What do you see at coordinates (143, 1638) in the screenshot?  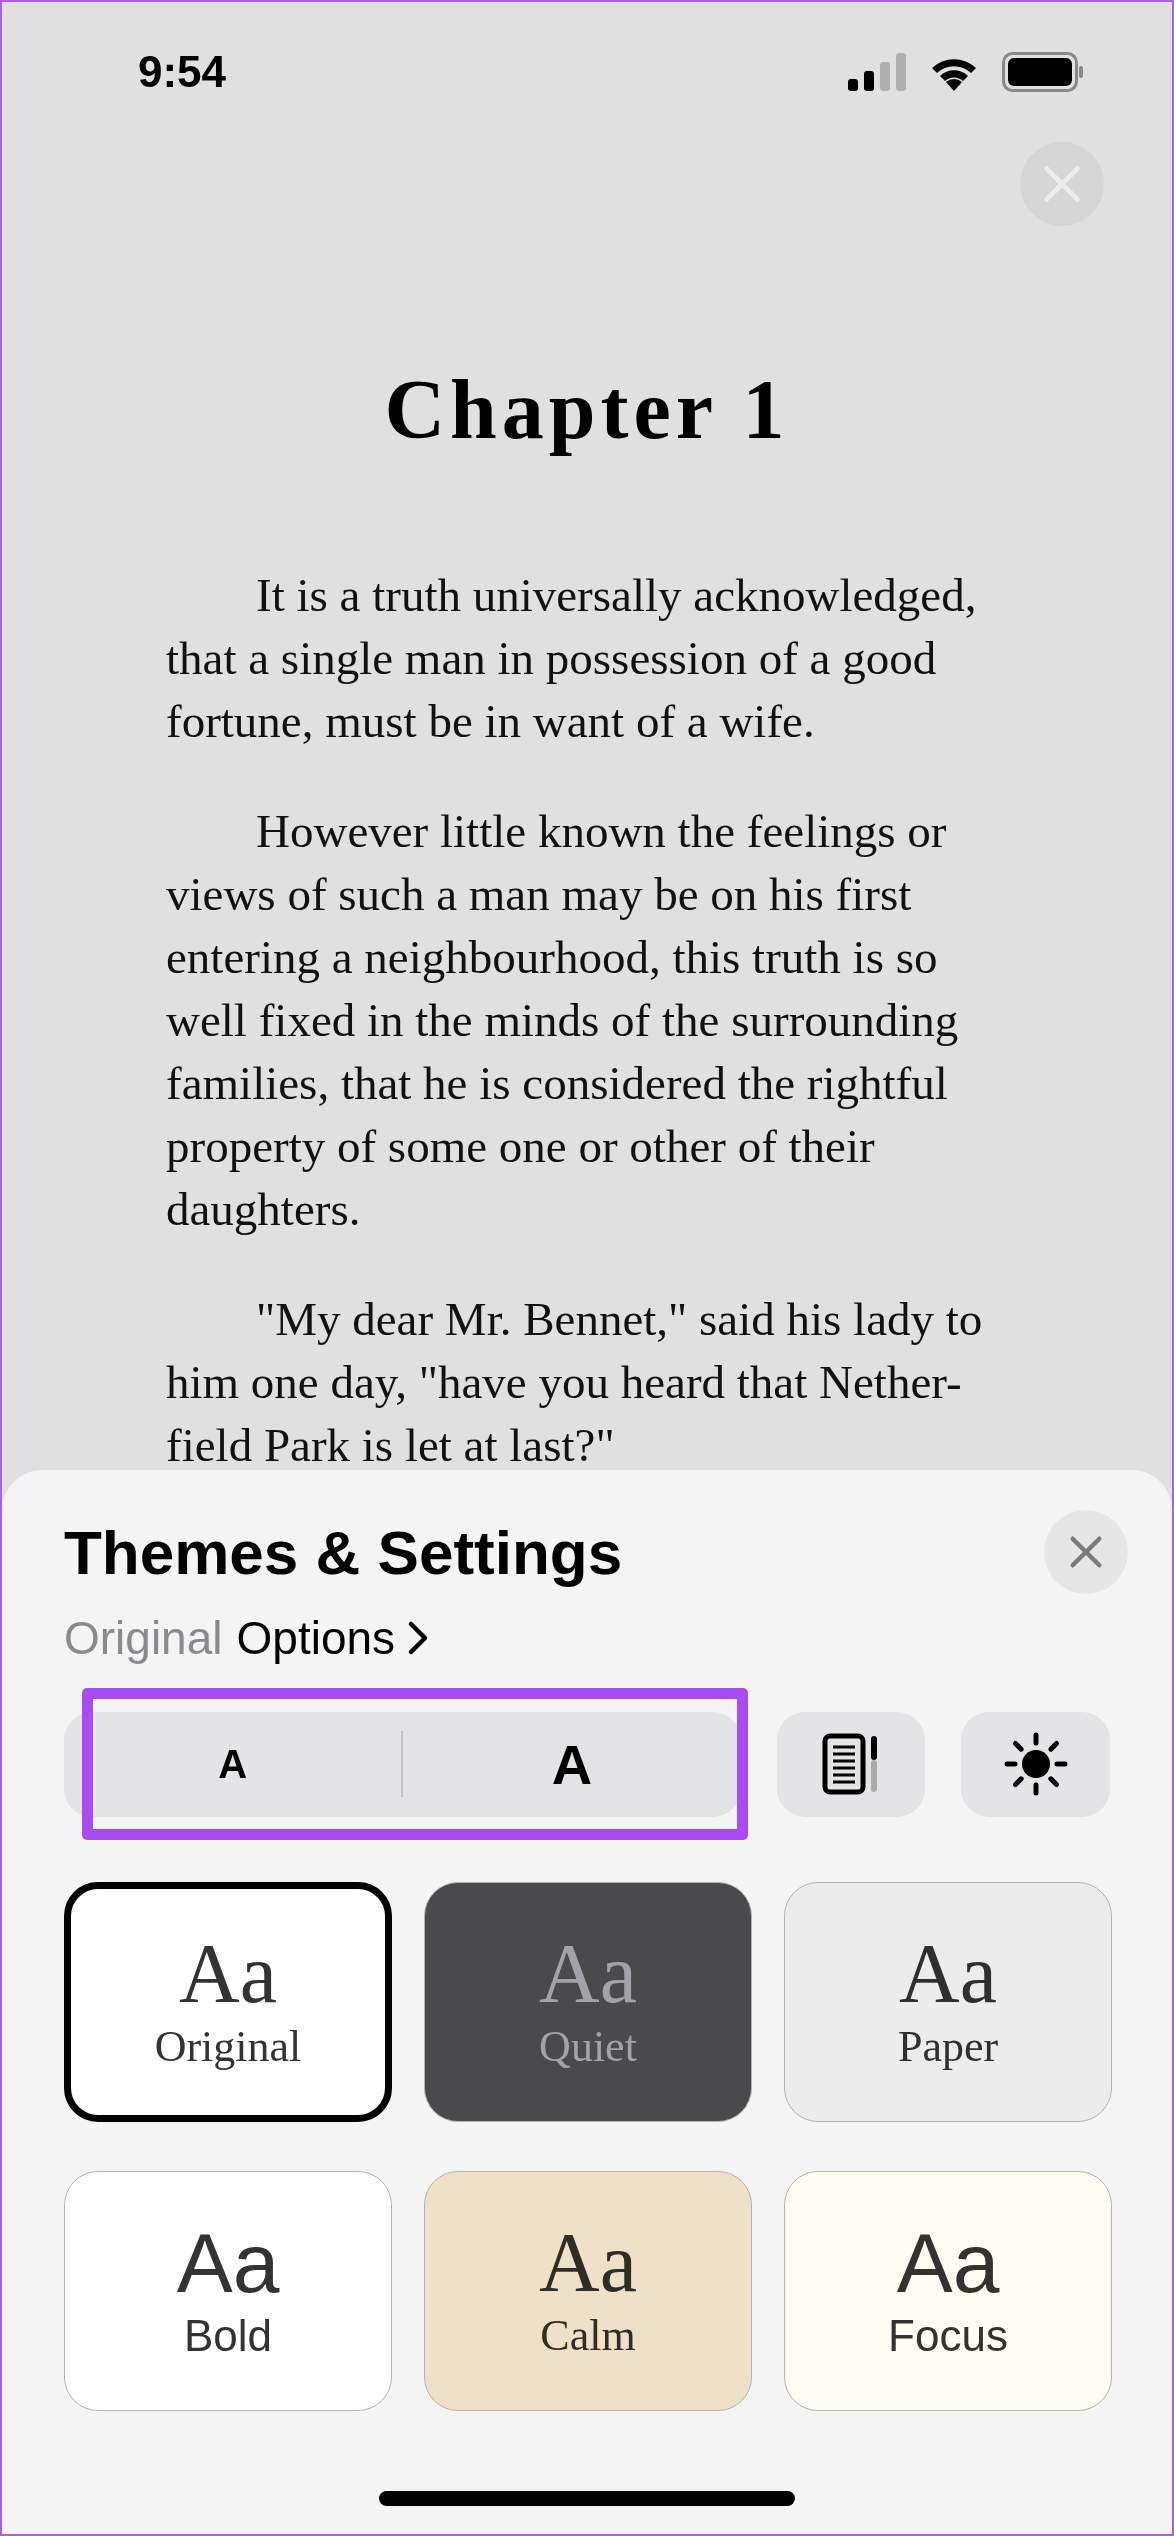 I see `theme-name: Original` at bounding box center [143, 1638].